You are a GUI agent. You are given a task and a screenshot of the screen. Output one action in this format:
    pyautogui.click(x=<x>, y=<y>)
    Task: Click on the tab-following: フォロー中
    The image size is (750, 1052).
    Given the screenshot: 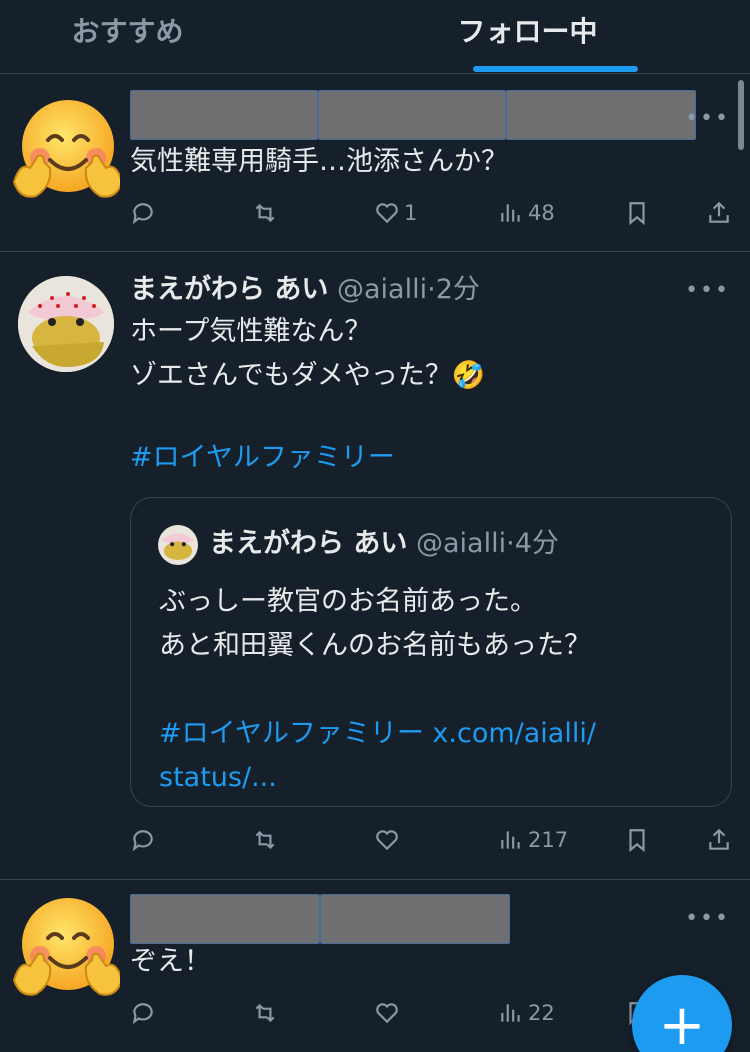 What is the action you would take?
    pyautogui.click(x=562, y=37)
    